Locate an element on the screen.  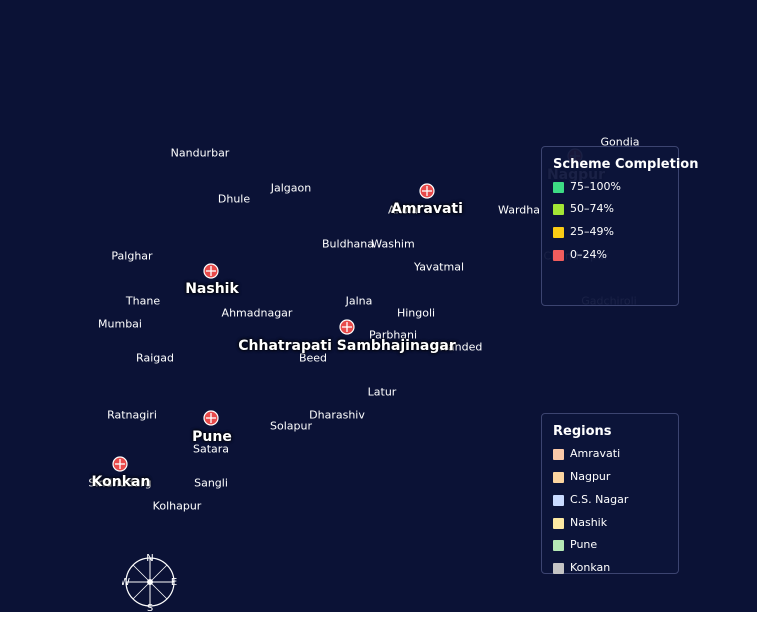
district-label: Raigad is located at coordinates (155, 358).